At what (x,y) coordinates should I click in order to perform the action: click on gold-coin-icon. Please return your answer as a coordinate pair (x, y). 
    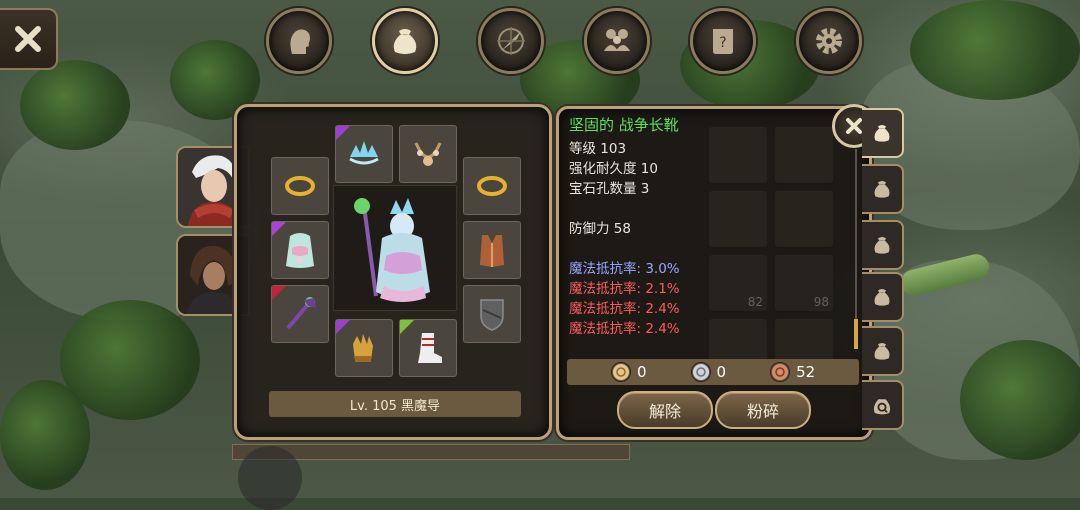
    Looking at the image, I should click on (621, 372).